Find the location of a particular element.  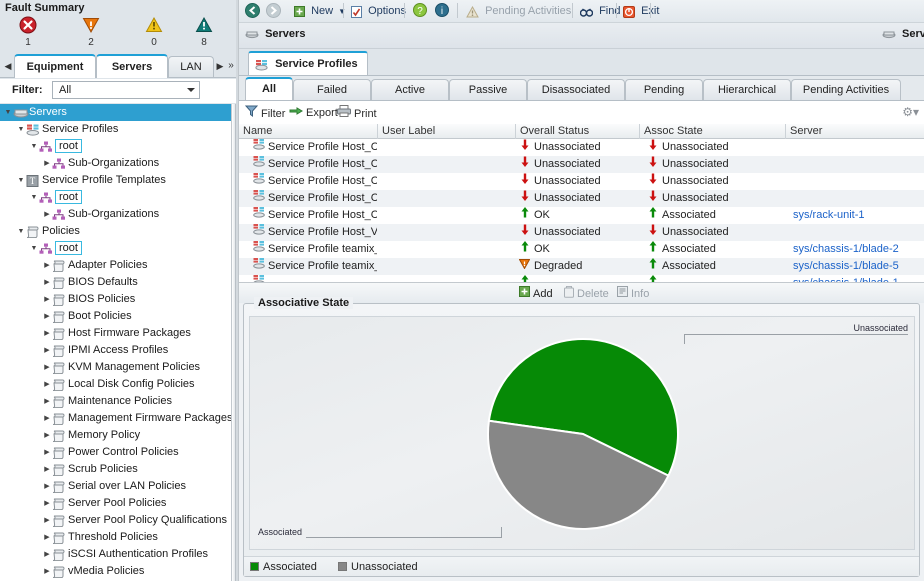

subtab-active: Active is located at coordinates (410, 89).